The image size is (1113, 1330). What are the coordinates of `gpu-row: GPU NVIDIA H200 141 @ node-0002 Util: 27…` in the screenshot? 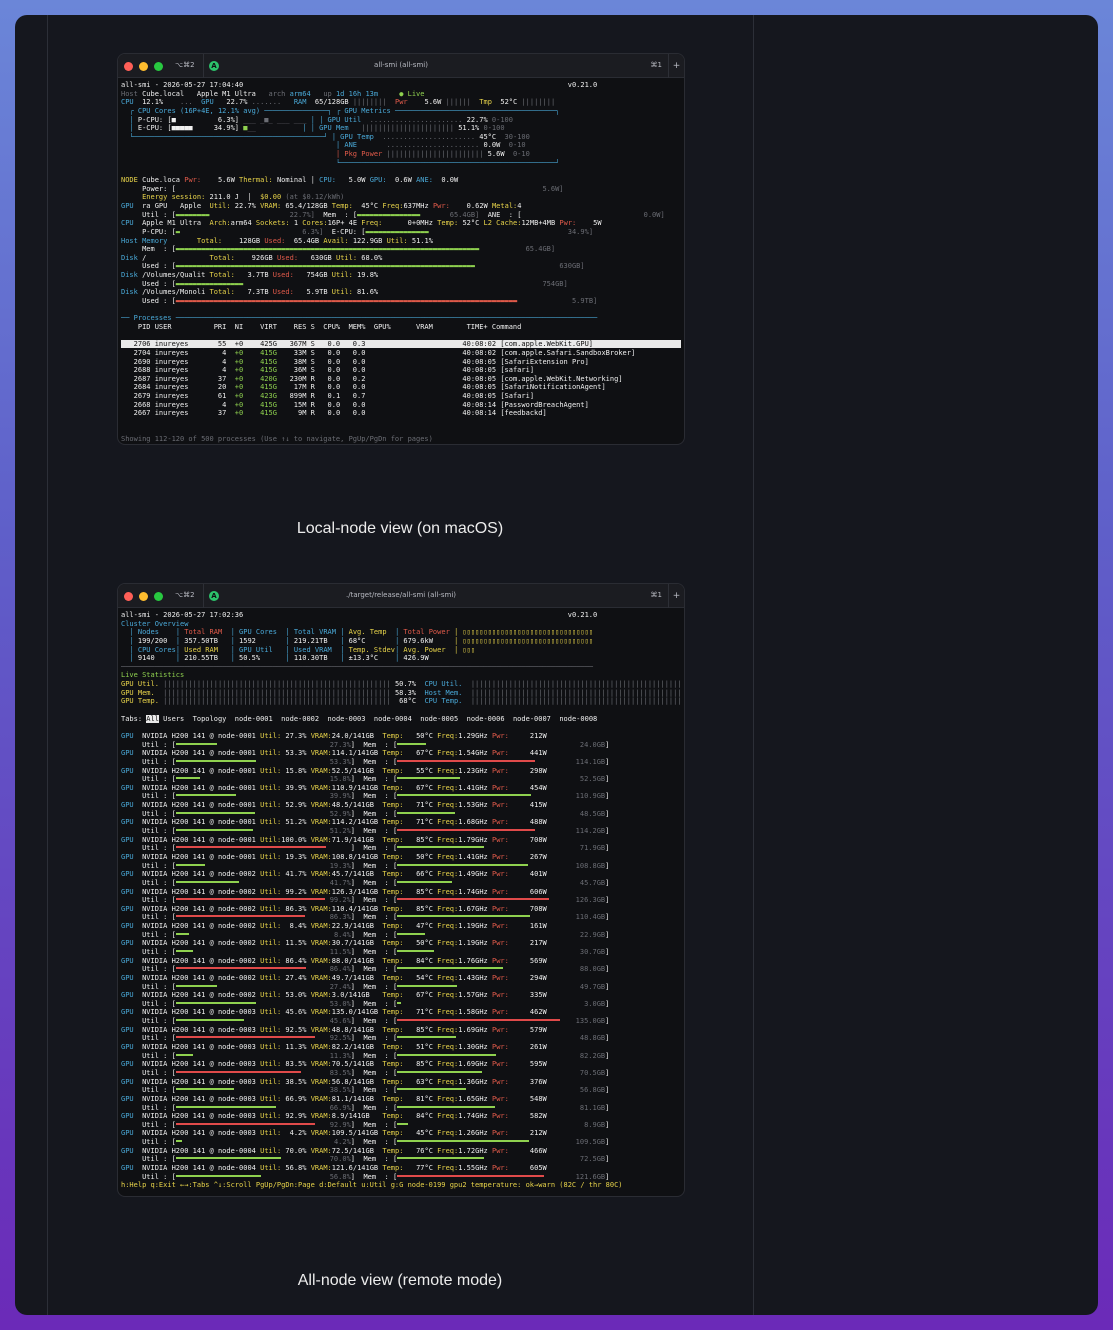 It's located at (401, 978).